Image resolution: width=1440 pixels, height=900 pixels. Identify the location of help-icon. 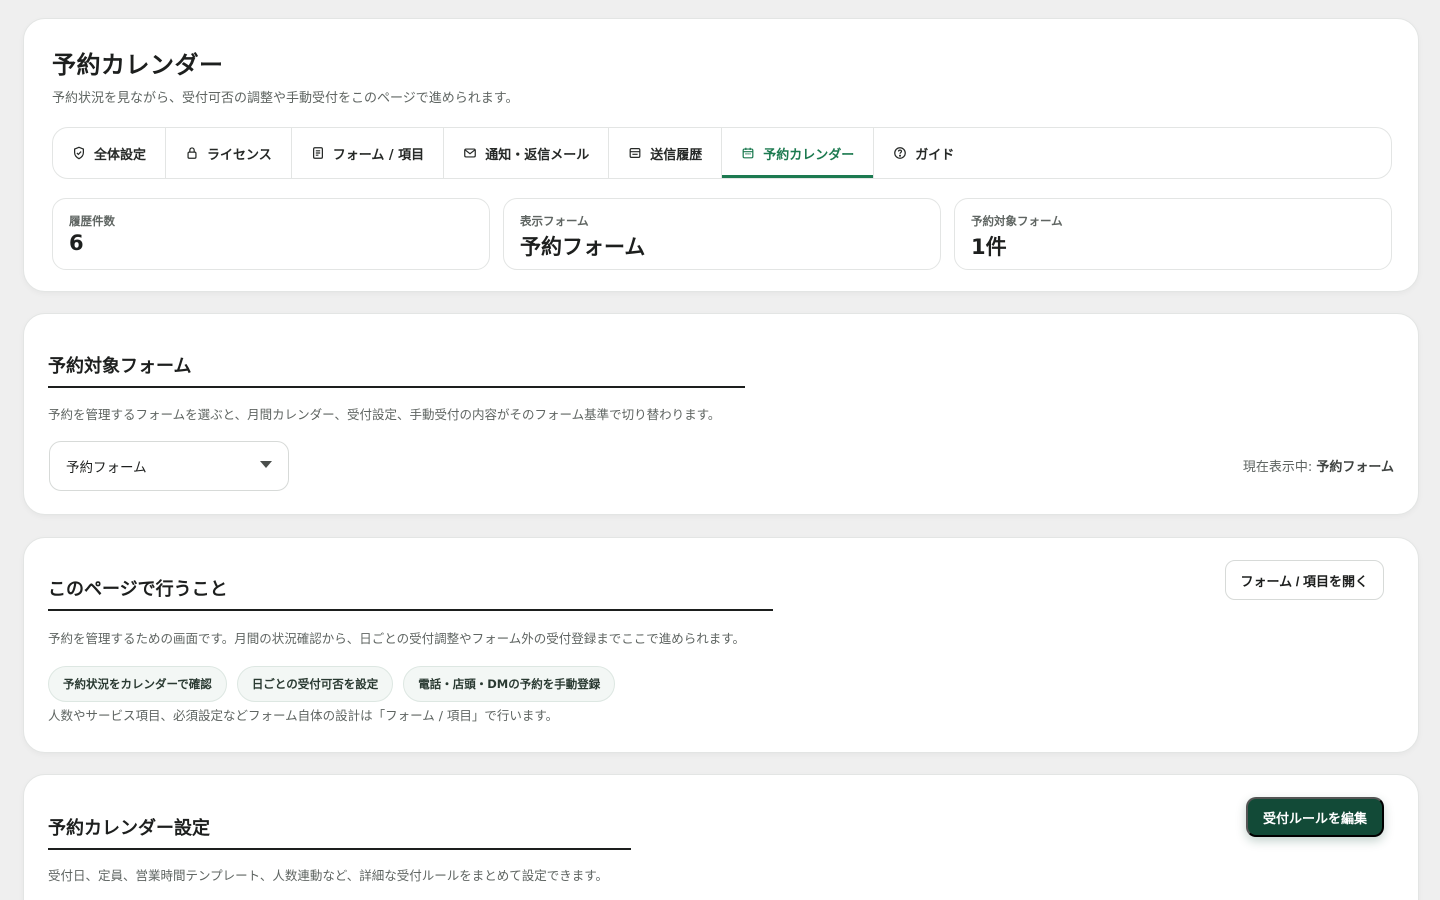
(900, 153).